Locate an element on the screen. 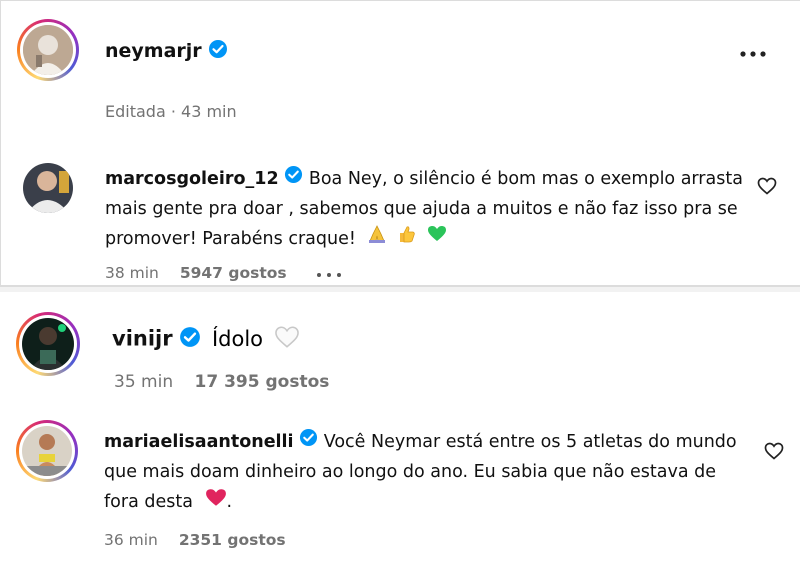 The image size is (800, 567). comment-vinijr: vinijr Ídolo is located at coordinates (206, 339).